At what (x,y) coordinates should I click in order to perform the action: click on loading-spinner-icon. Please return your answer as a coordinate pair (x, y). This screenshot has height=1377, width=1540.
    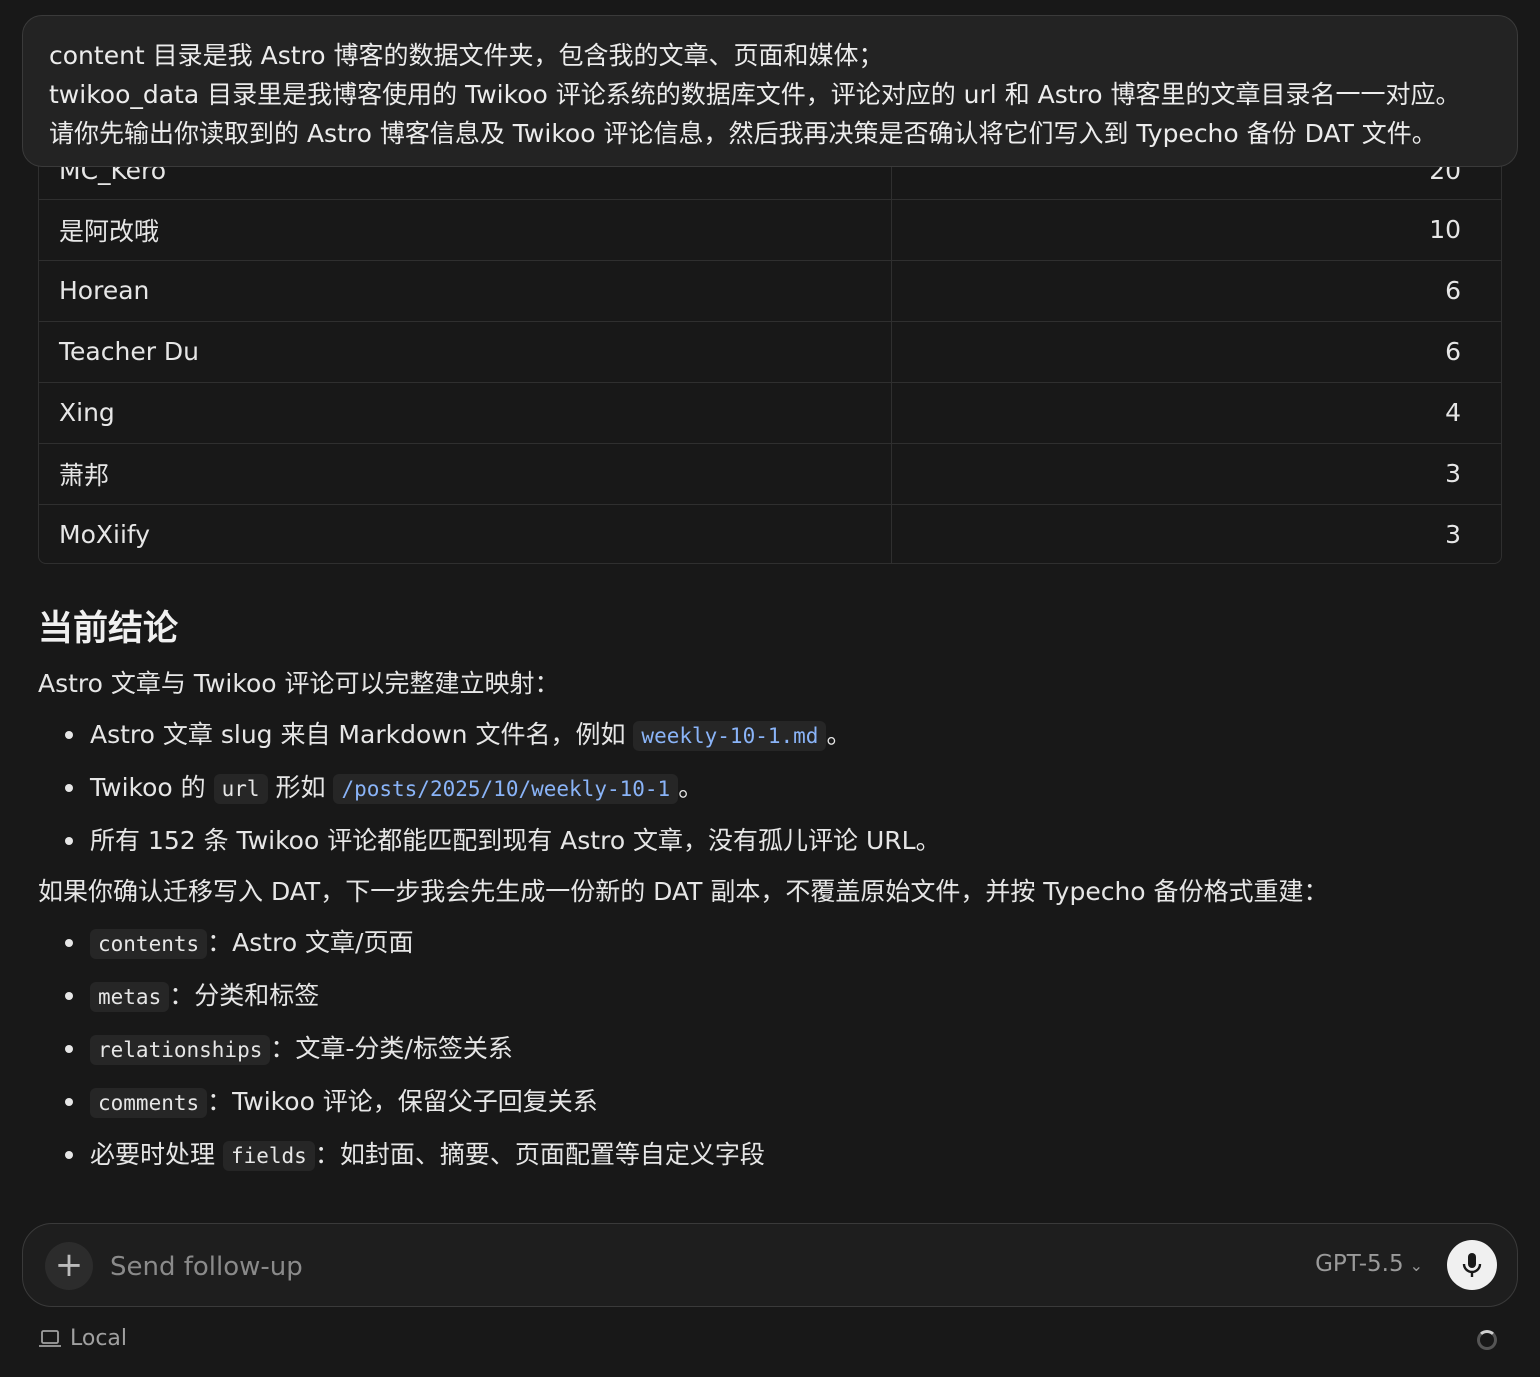
    Looking at the image, I should click on (1487, 1340).